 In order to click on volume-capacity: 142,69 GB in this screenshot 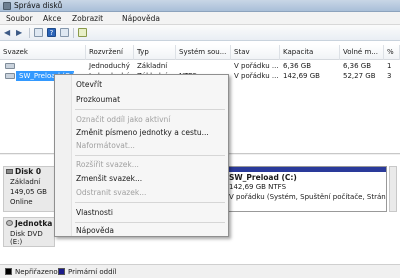, I will do `click(301, 76)`.